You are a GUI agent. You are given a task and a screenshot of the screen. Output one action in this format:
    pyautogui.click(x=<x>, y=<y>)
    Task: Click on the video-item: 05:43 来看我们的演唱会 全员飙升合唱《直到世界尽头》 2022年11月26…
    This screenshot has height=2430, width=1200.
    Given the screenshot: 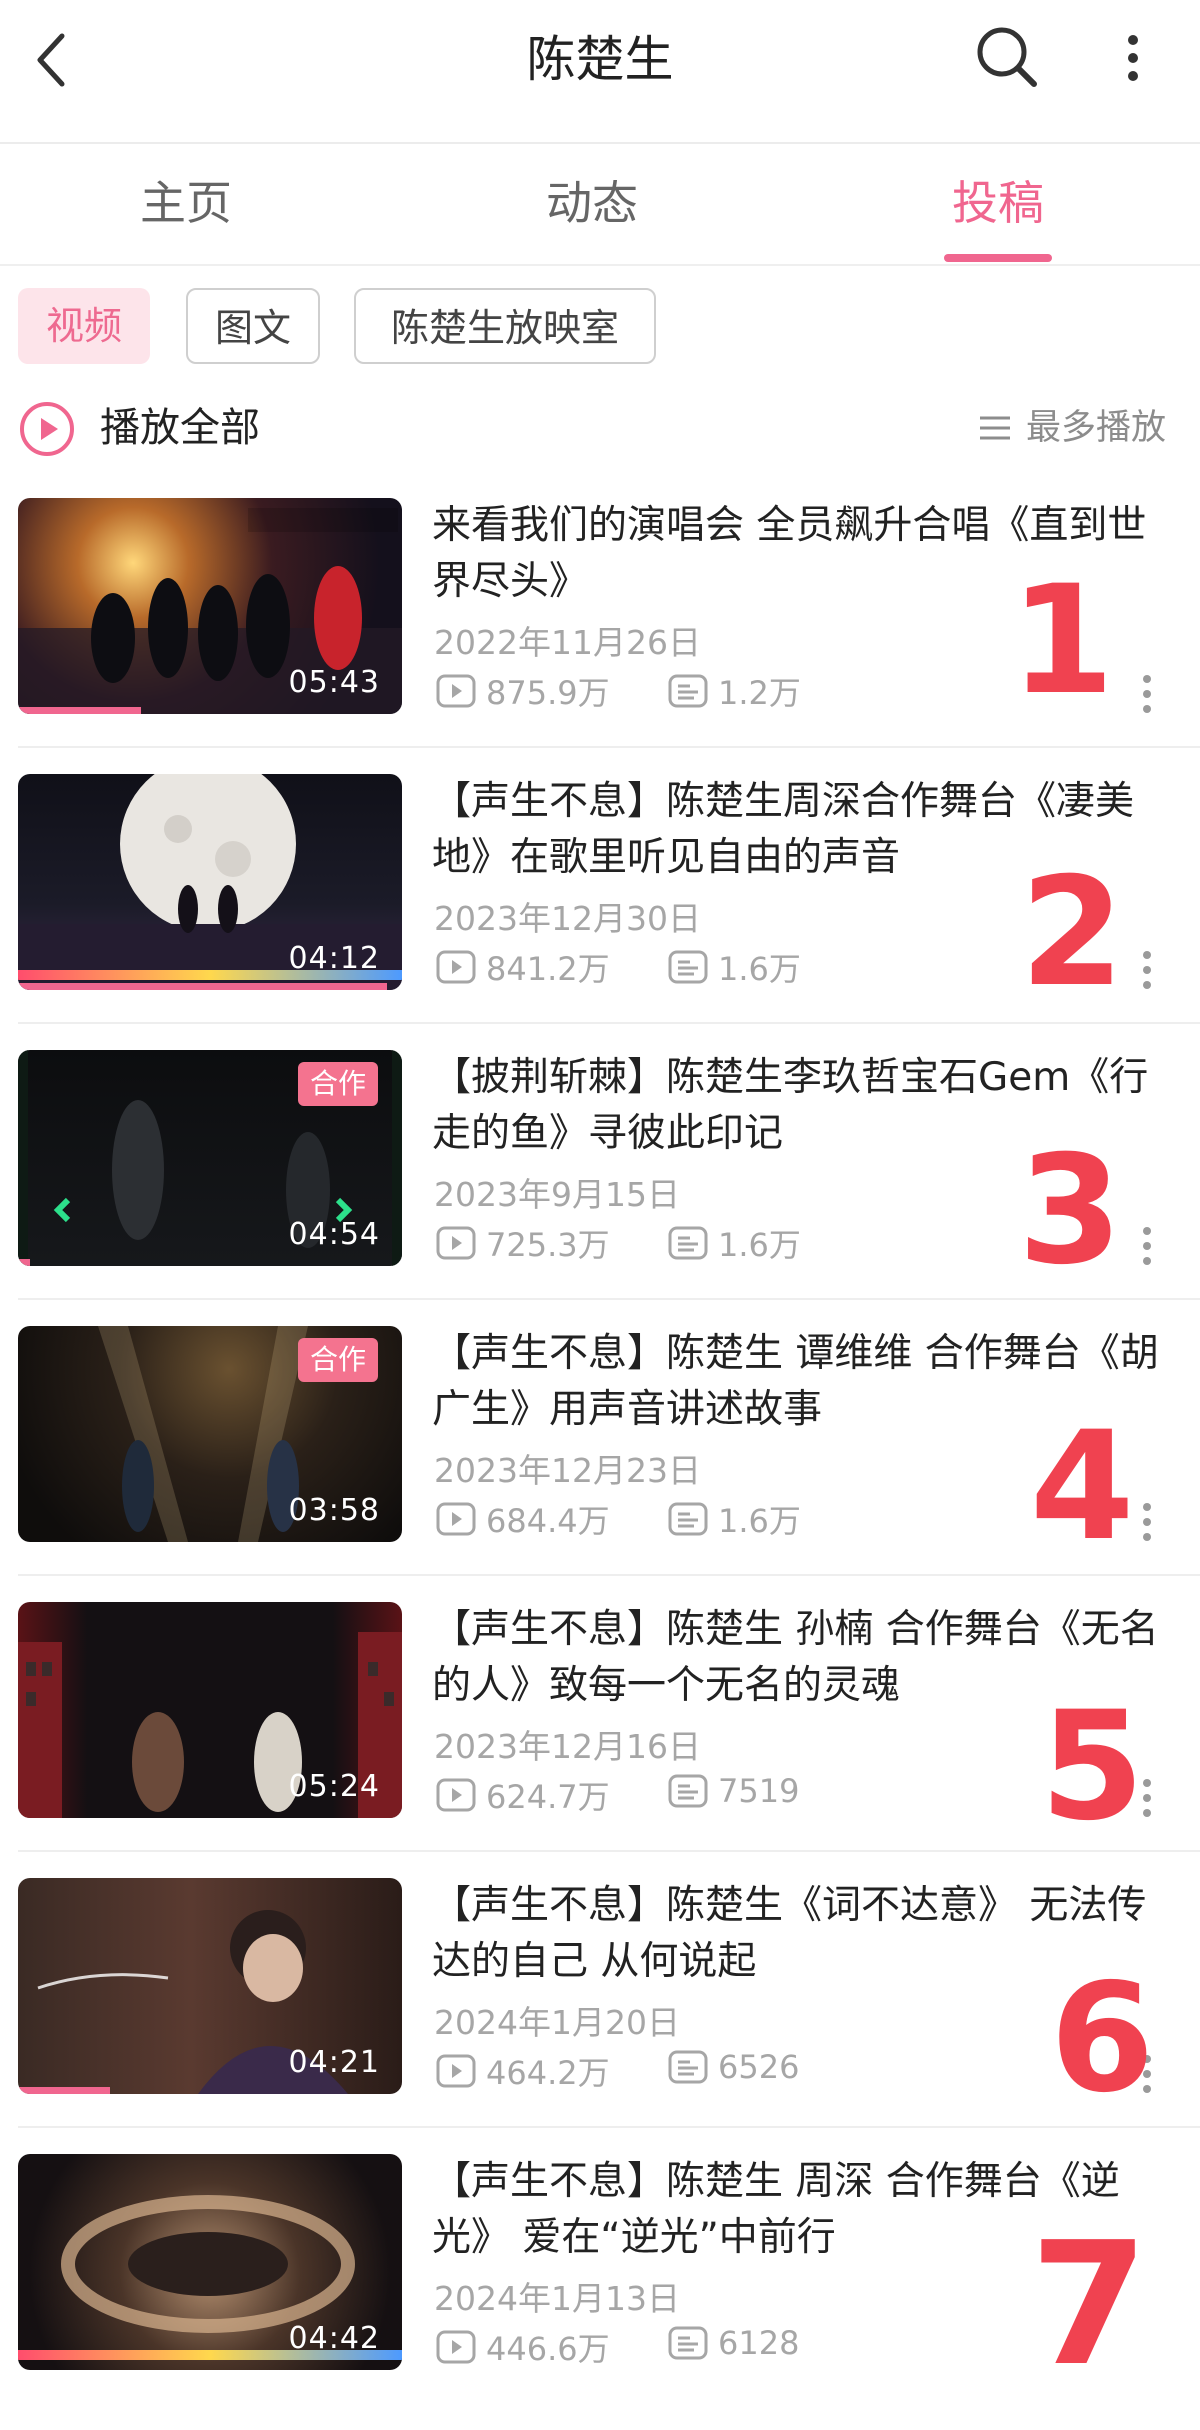 What is the action you would take?
    pyautogui.click(x=600, y=636)
    